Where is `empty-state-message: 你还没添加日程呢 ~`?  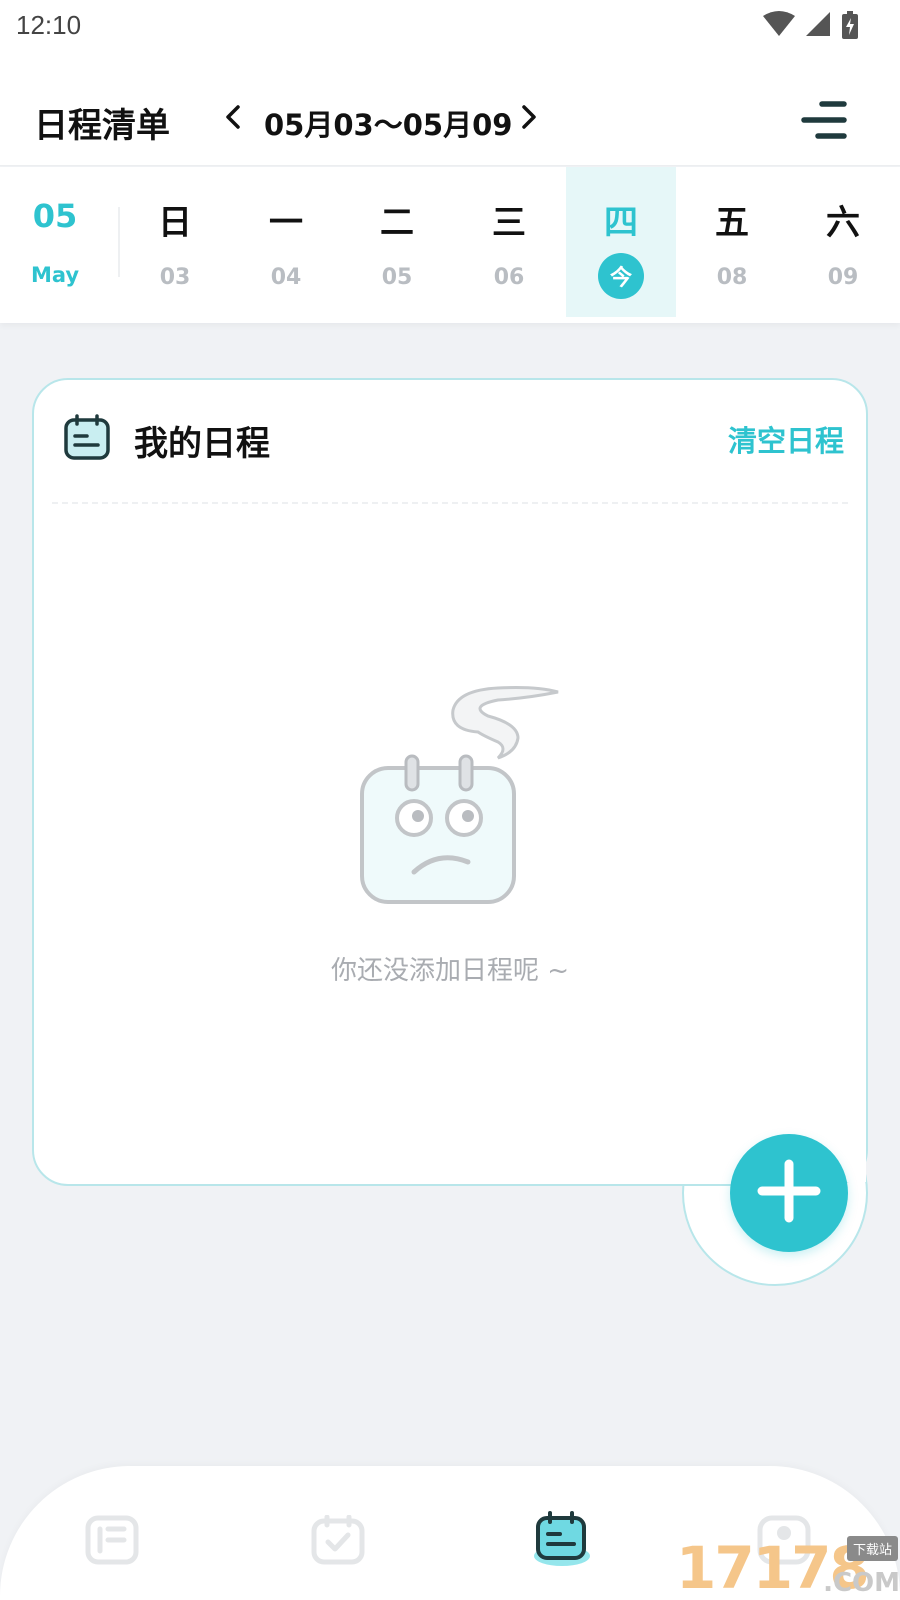
empty-state-message: 你还没添加日程呢 ~ is located at coordinates (450, 971).